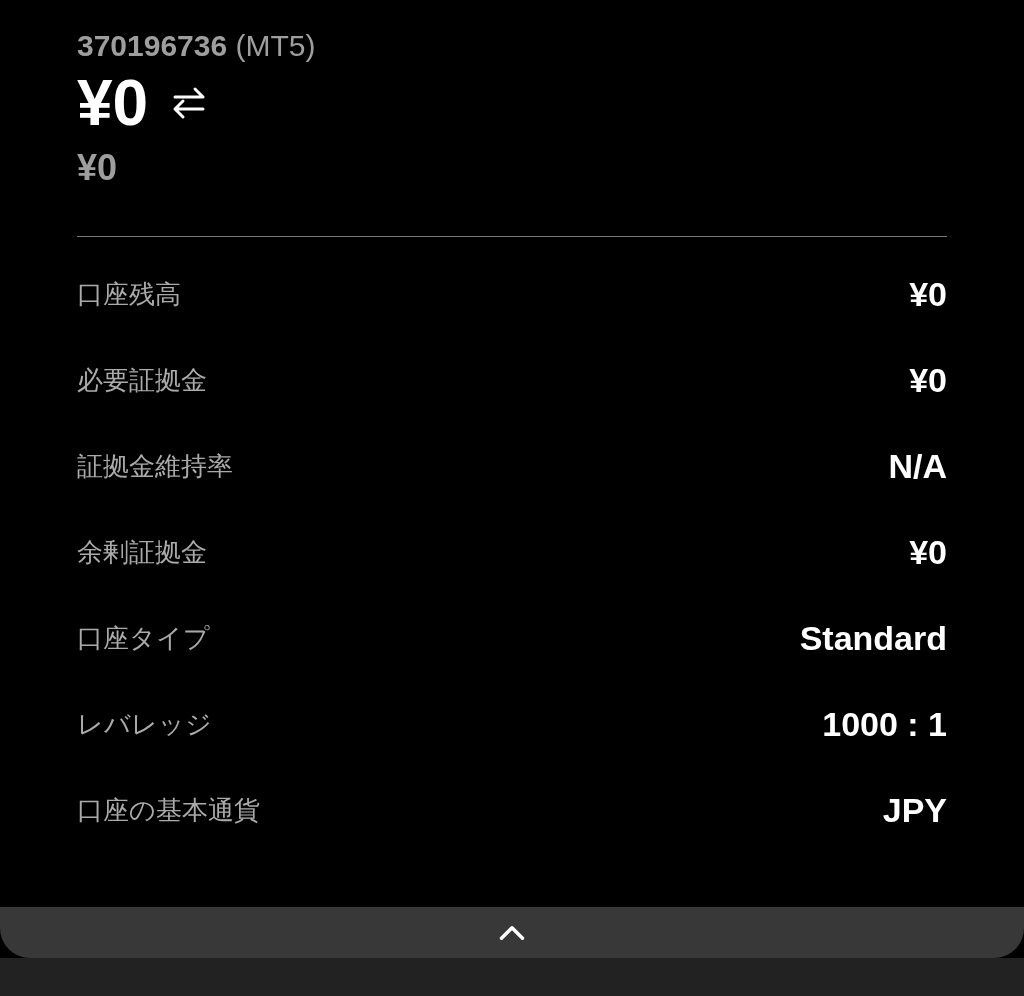  Describe the element at coordinates (168, 810) in the screenshot. I see `detail-label: 口座の基本通貨` at that location.